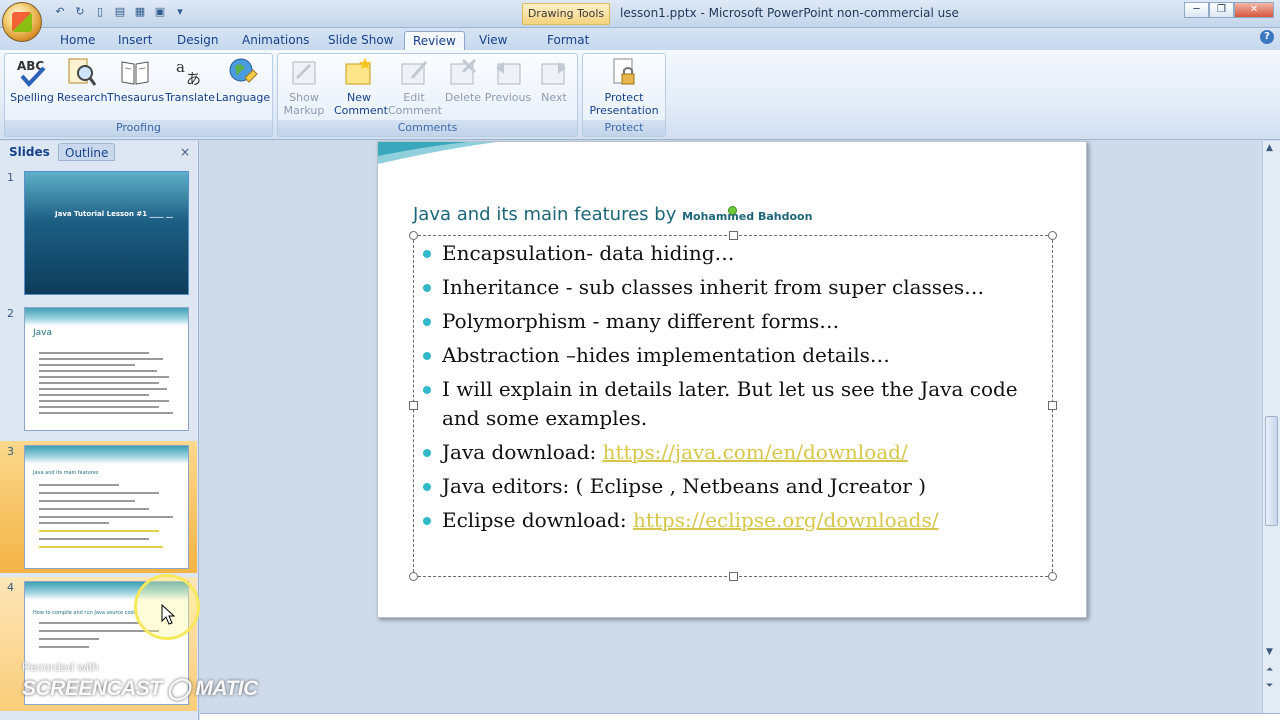  I want to click on window-controls: ─ ❐ ✕, so click(1229, 10).